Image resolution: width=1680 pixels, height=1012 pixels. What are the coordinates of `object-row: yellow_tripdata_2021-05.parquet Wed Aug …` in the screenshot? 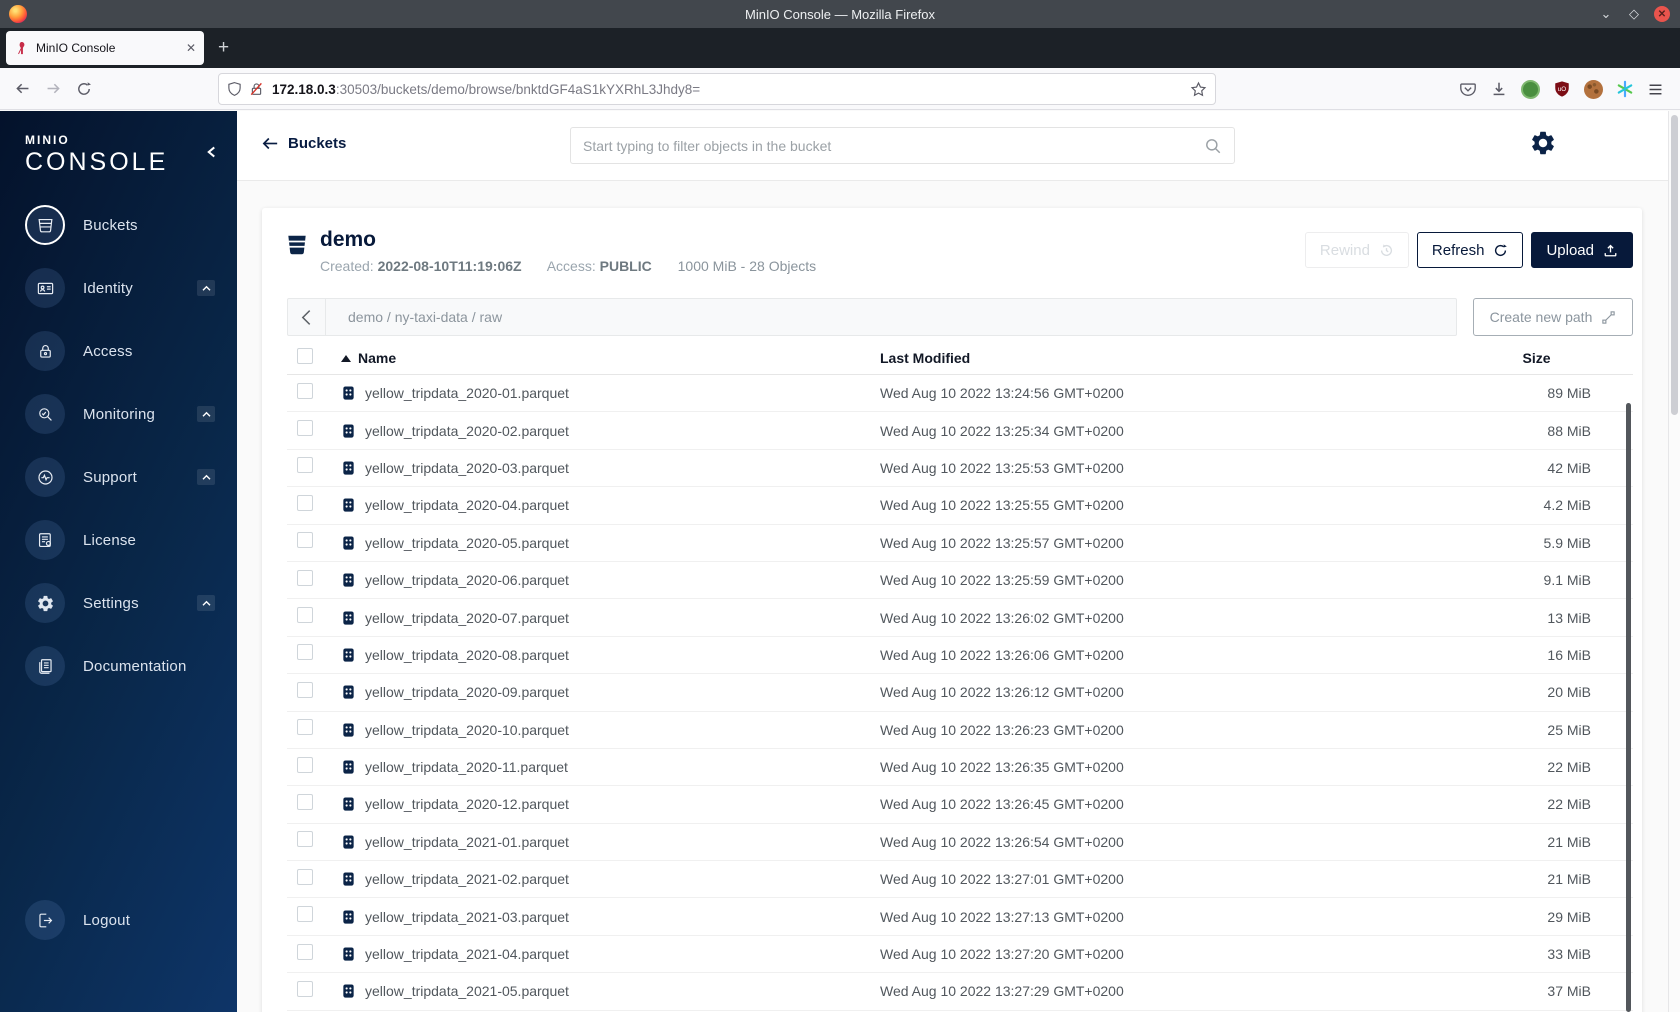 It's located at (960, 992).